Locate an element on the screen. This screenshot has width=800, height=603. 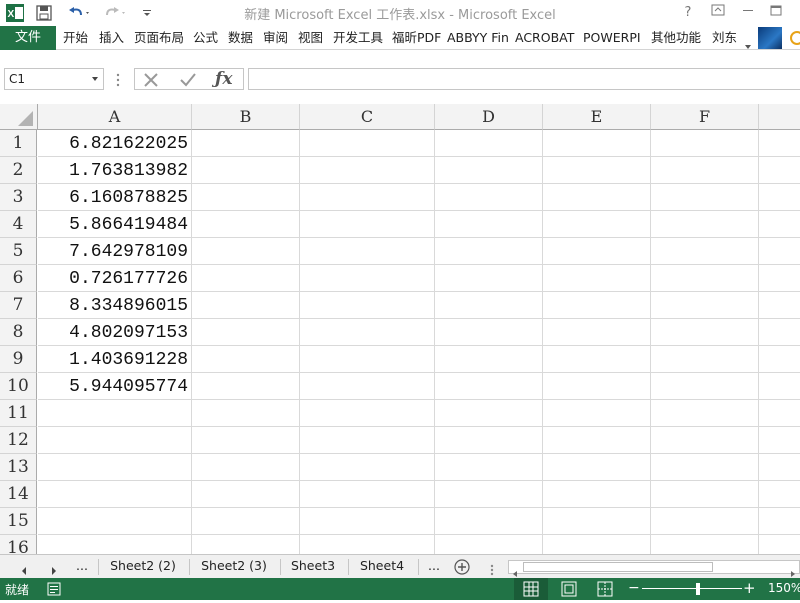
cell-a1: 6.821622025 is located at coordinates (114, 143).